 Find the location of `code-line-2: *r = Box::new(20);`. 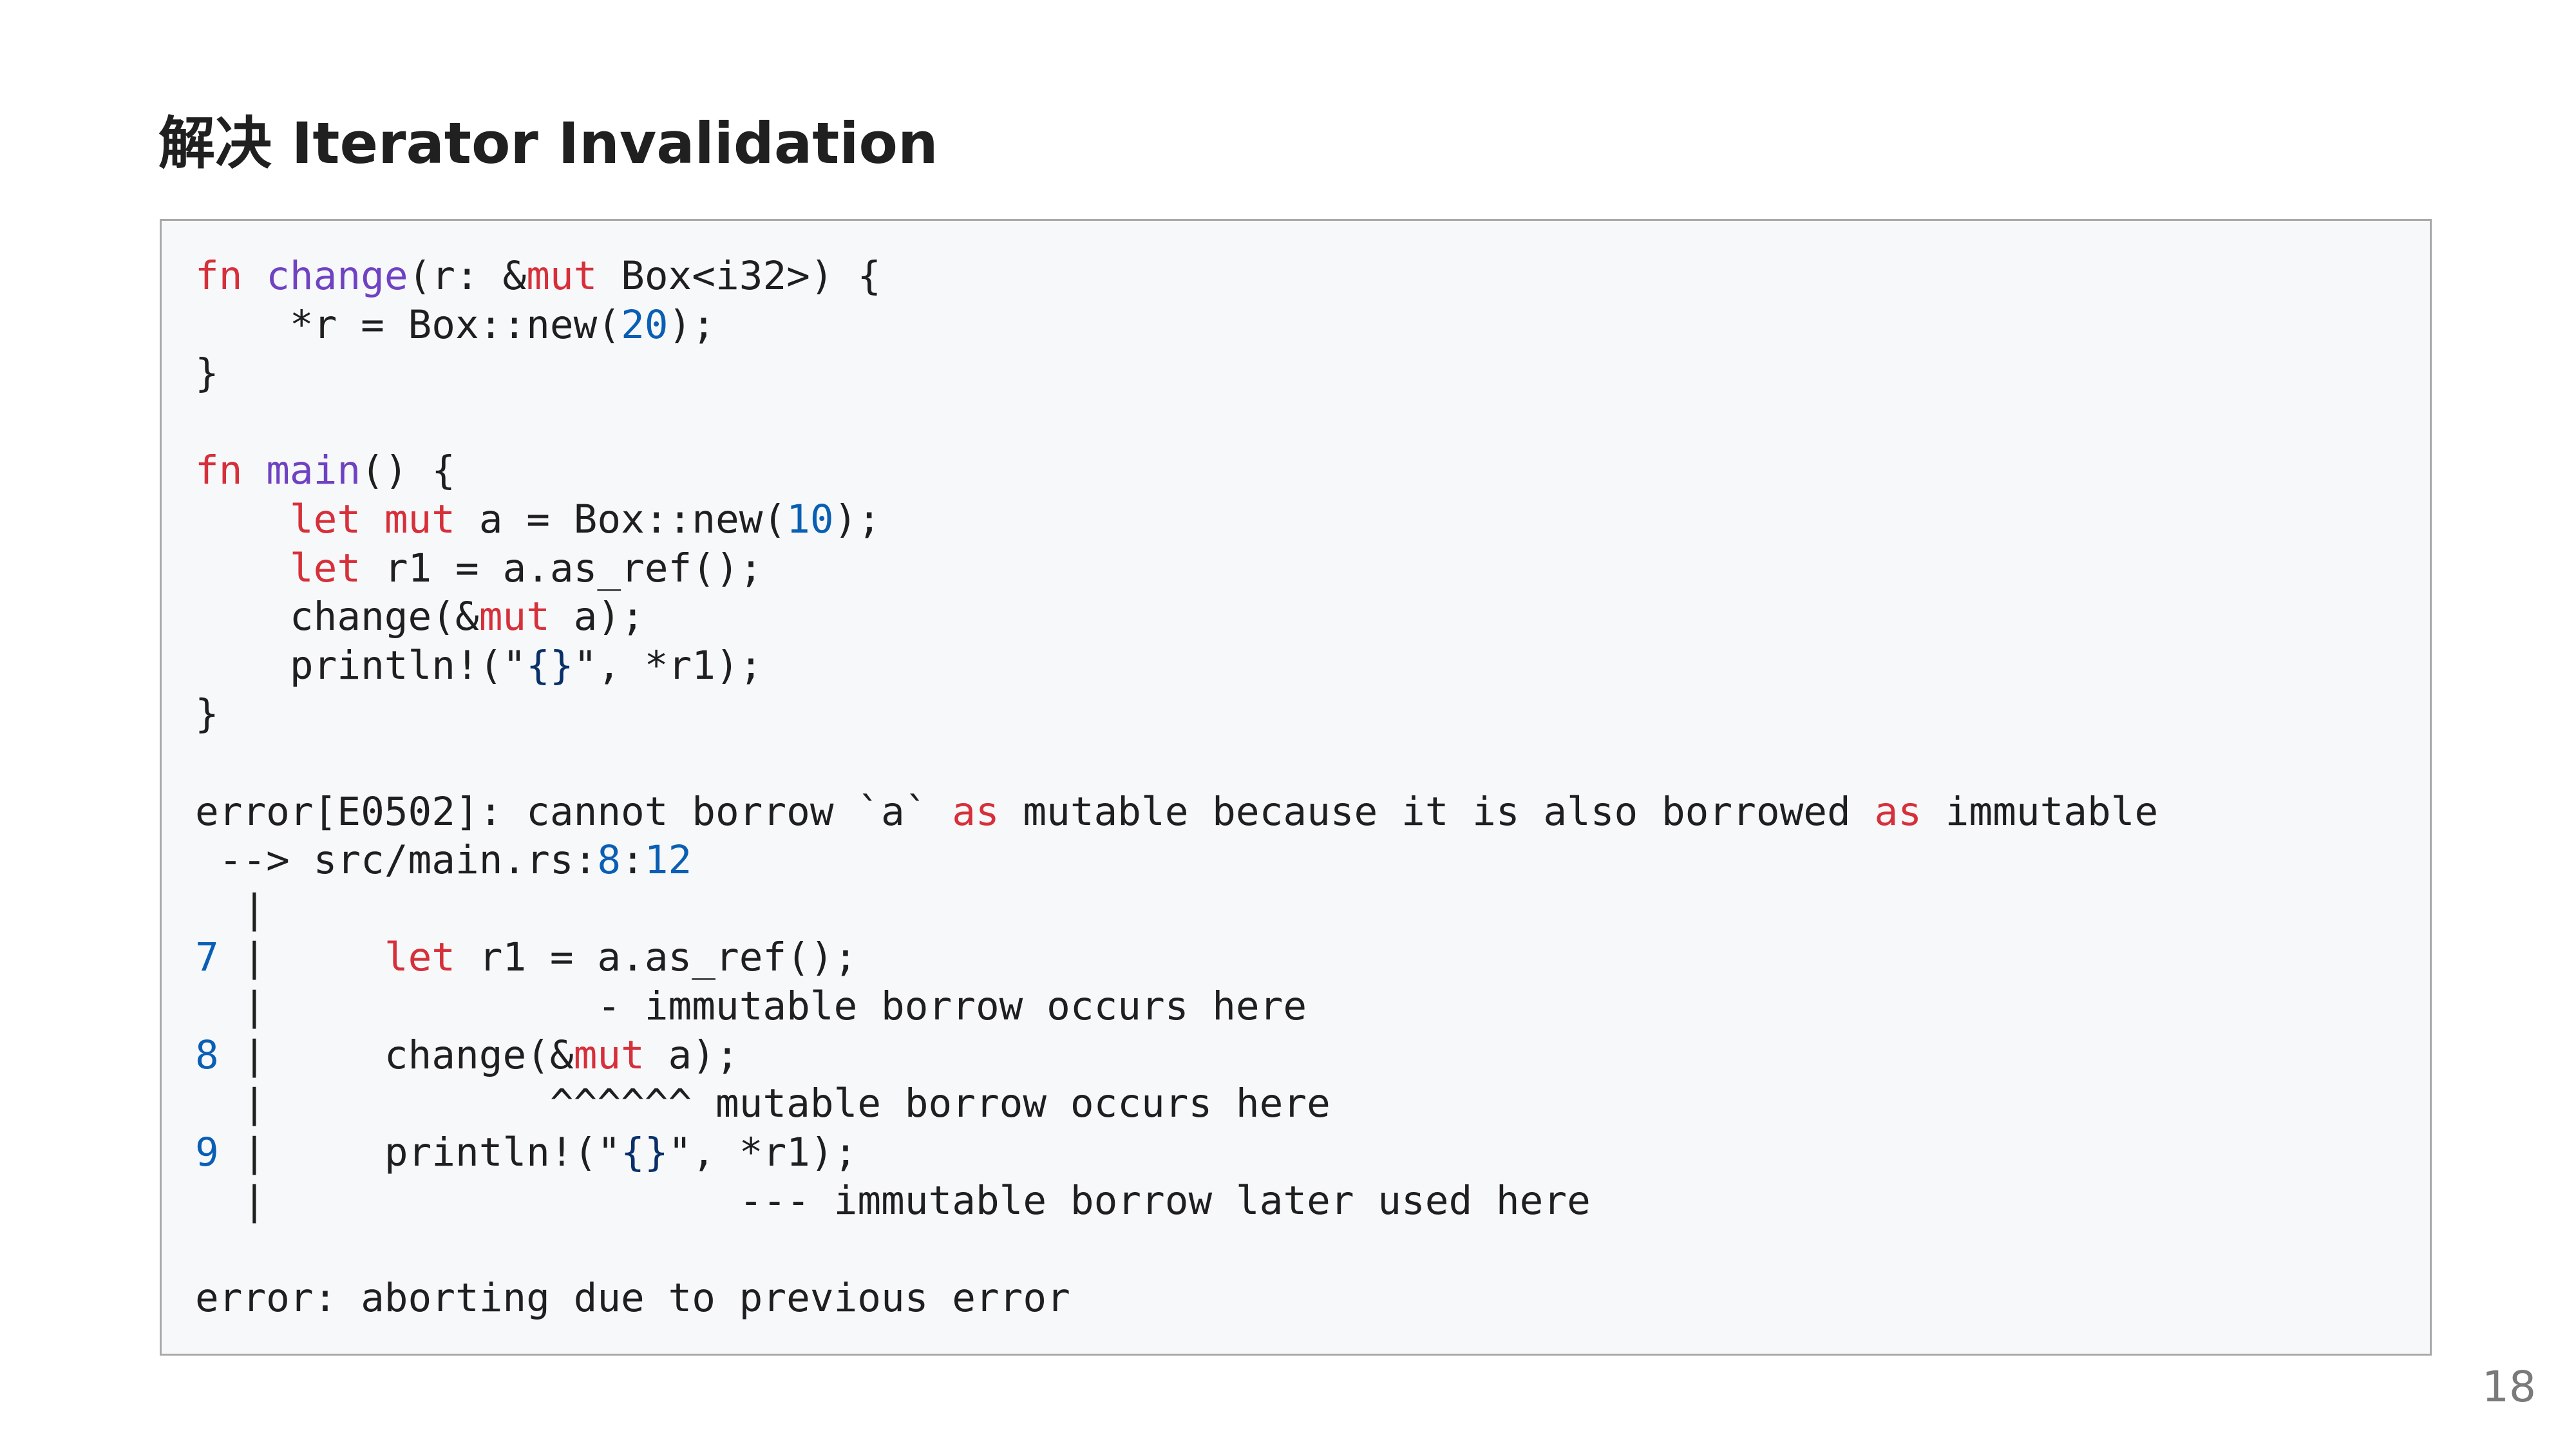

code-line-2: *r = Box::new(20); is located at coordinates (1176, 326).